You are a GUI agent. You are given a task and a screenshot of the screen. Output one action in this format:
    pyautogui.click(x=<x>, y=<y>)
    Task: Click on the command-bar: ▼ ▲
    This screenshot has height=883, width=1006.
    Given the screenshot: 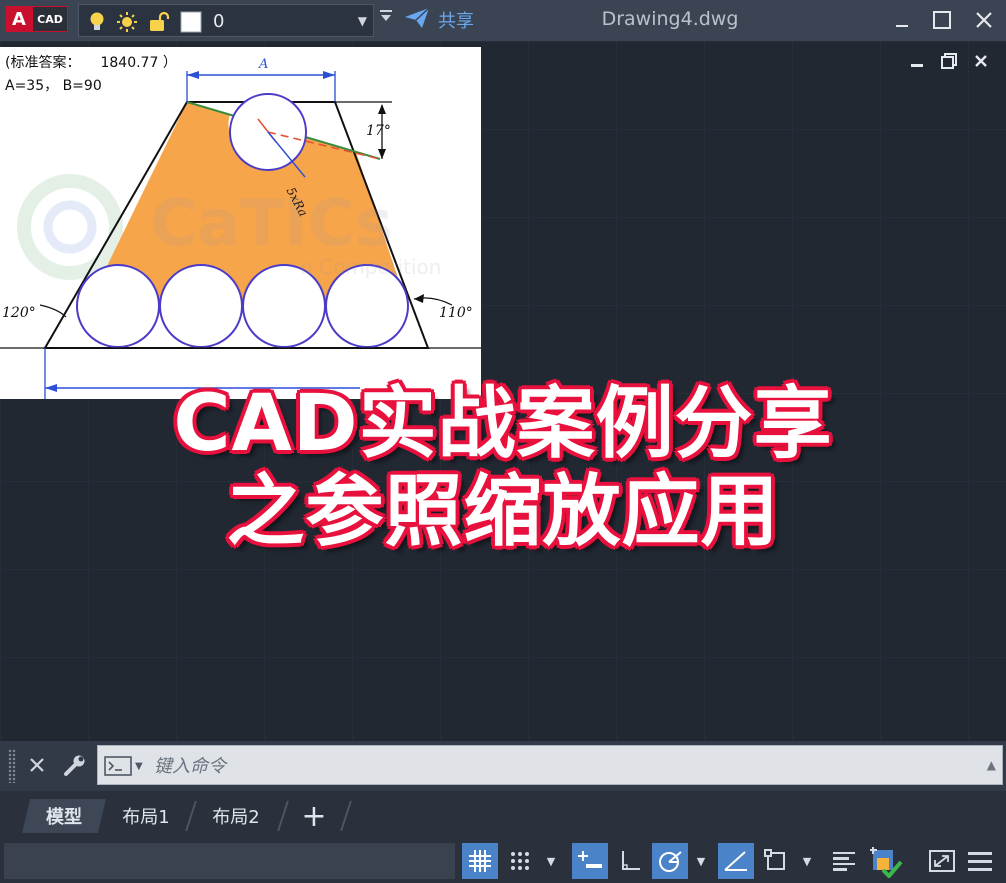 What is the action you would take?
    pyautogui.click(x=503, y=766)
    